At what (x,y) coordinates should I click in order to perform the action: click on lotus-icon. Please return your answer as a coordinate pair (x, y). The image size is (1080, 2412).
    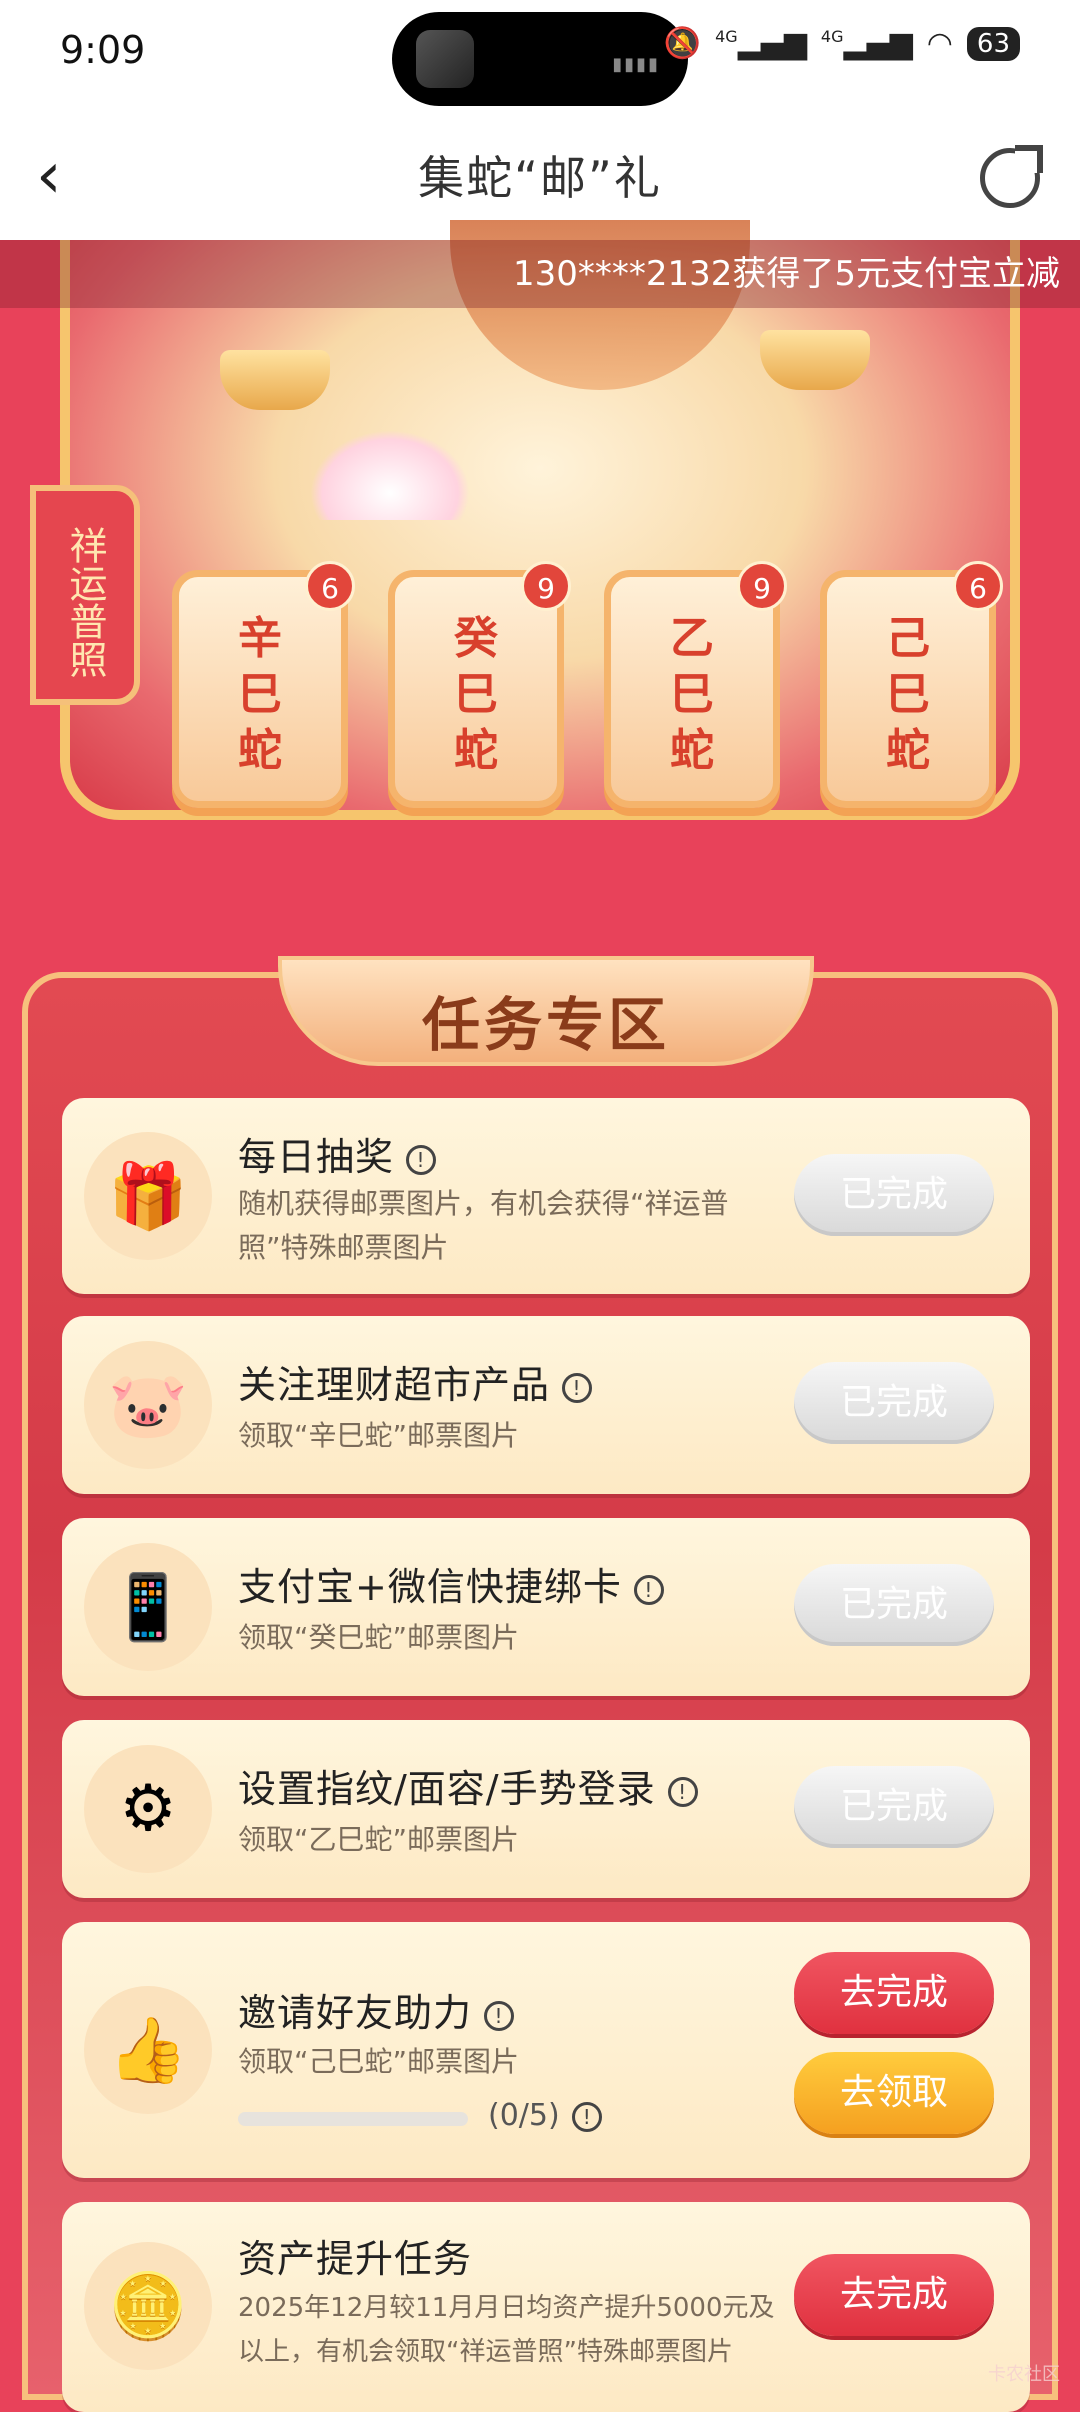
    Looking at the image, I should click on (390, 475).